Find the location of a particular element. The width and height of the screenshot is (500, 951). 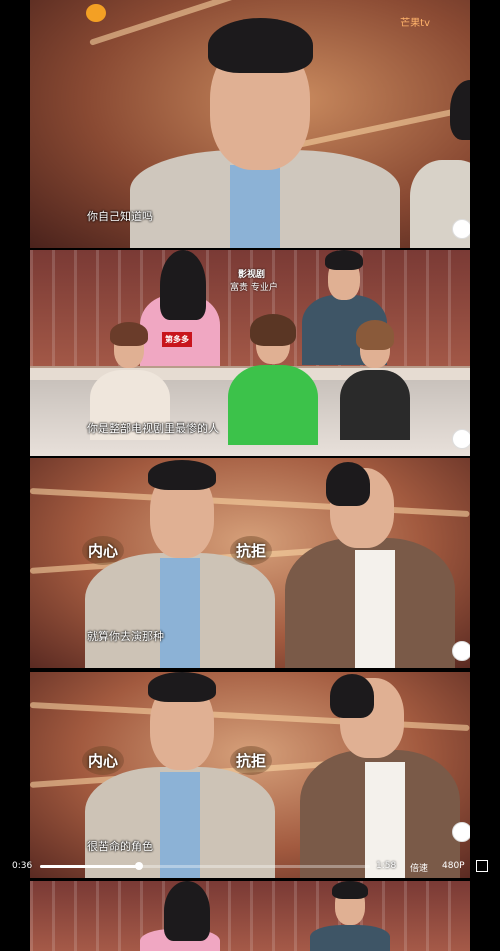

quality-button: 480P is located at coordinates (453, 866).